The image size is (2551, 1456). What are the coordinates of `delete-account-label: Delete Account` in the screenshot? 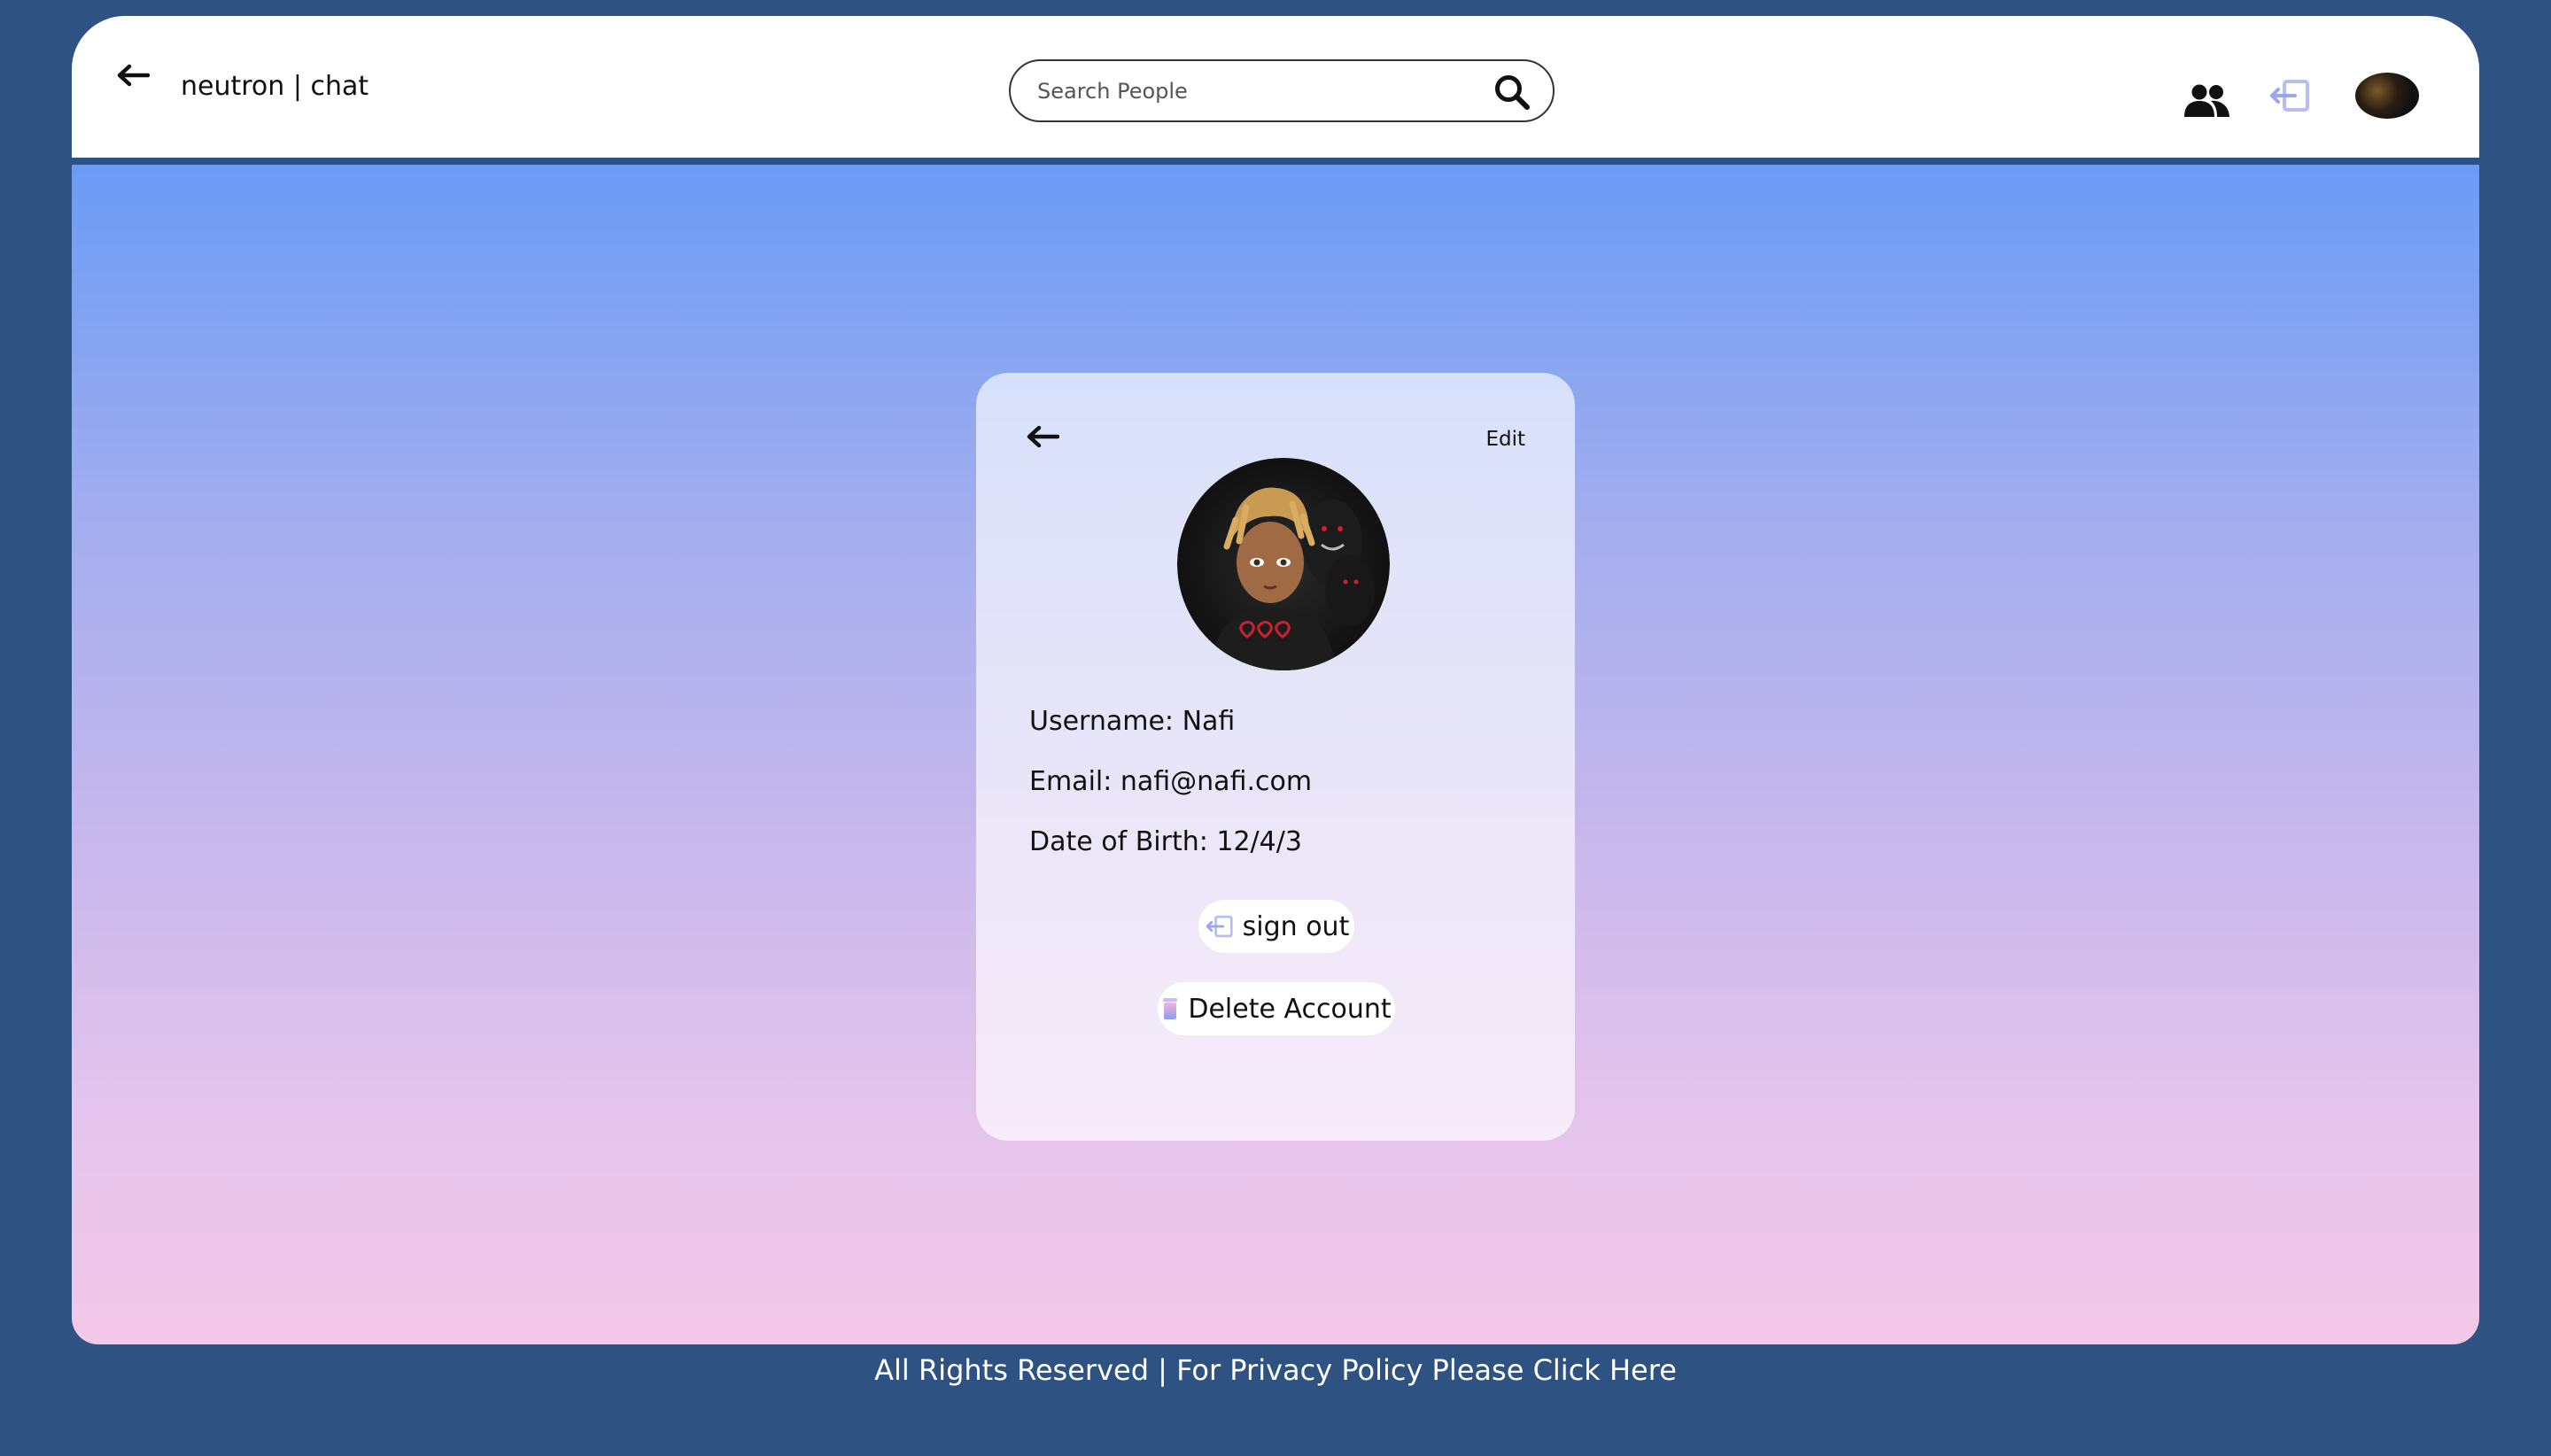 It's located at (1290, 1009).